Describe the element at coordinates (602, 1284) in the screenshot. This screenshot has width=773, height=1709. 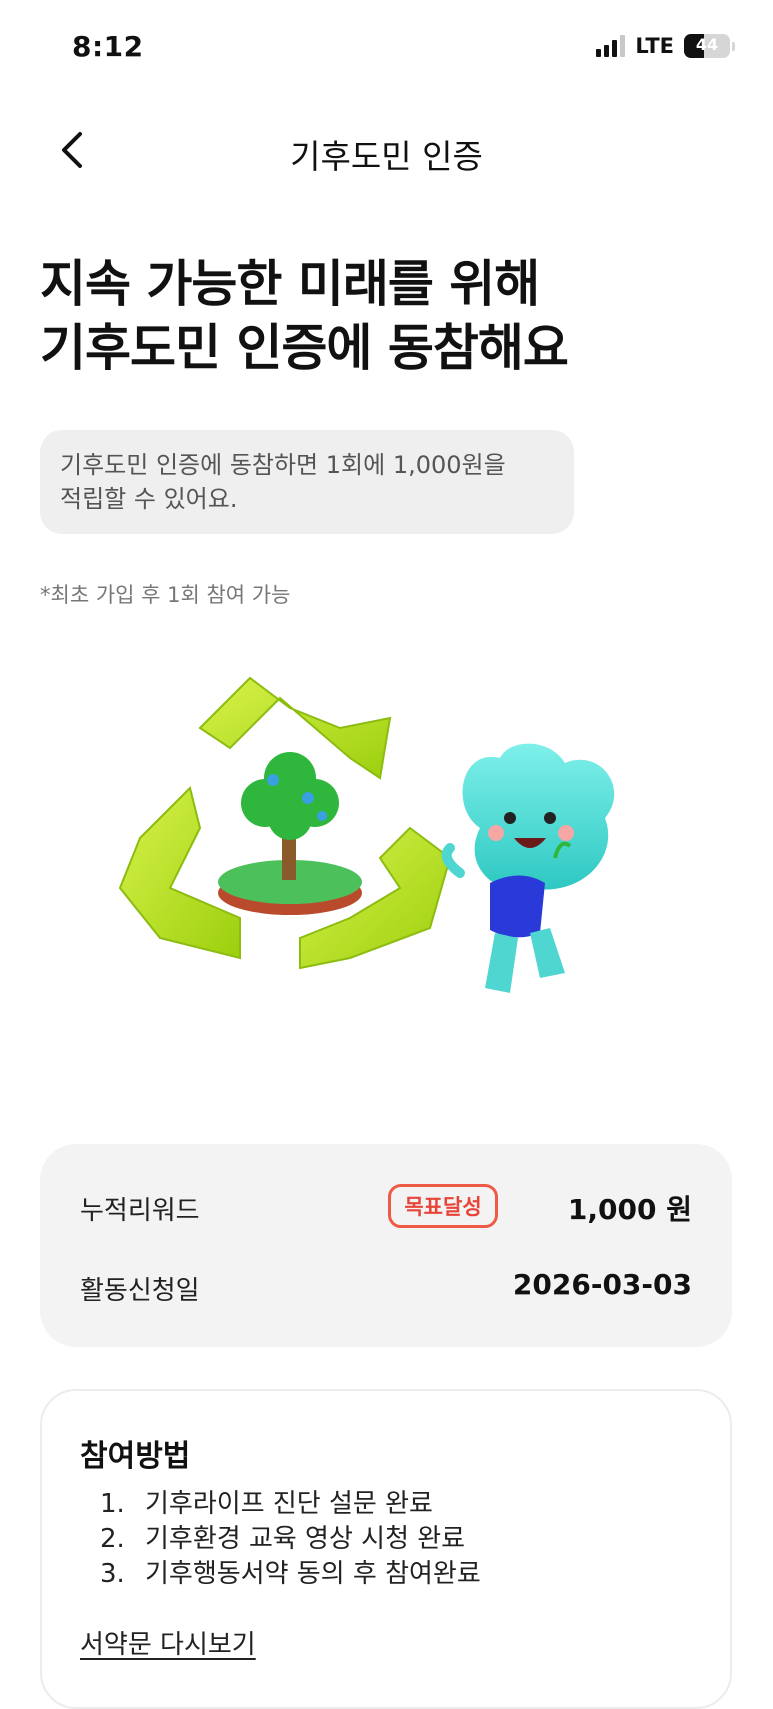
I see `application-date-value: 2026-03-03` at that location.